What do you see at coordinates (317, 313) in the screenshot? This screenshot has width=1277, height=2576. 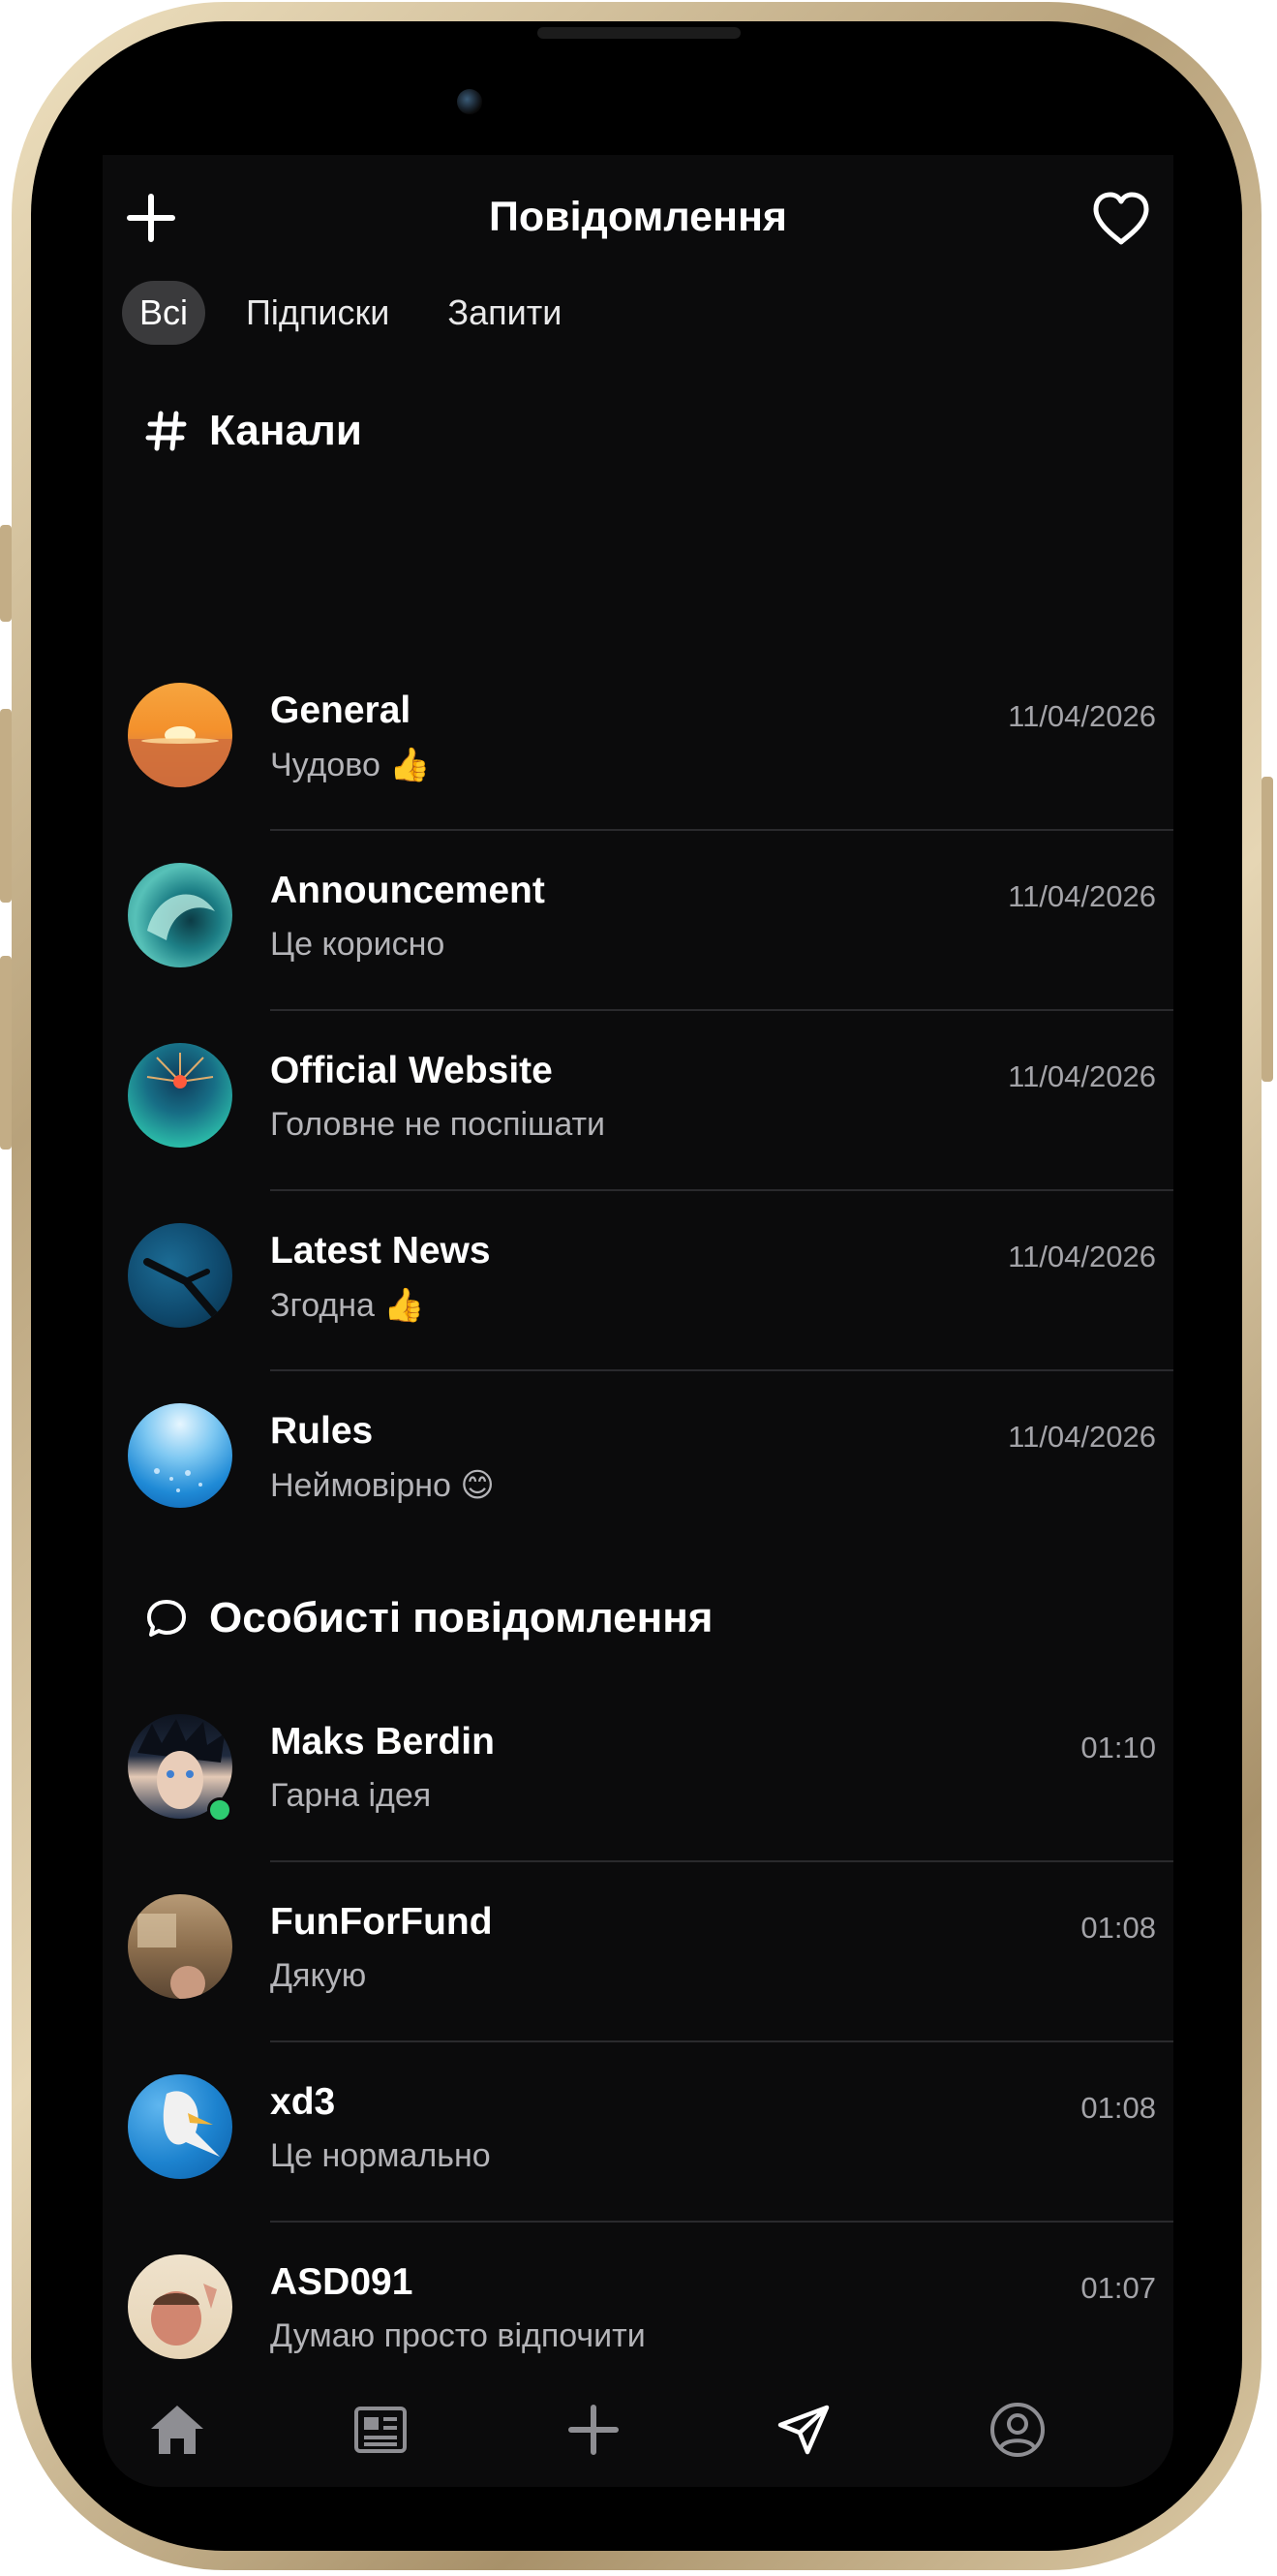 I see `tab-subscriptions: Підписки` at bounding box center [317, 313].